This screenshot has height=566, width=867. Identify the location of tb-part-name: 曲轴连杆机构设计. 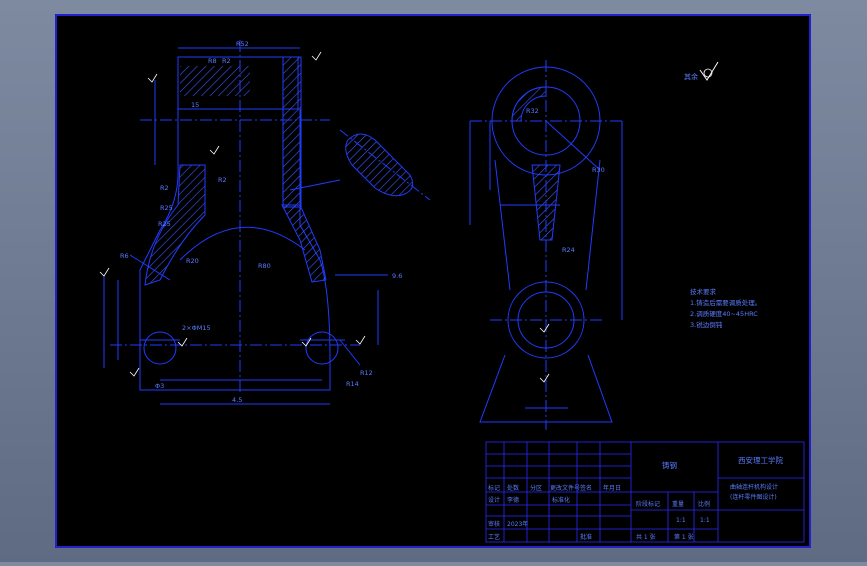
(754, 487).